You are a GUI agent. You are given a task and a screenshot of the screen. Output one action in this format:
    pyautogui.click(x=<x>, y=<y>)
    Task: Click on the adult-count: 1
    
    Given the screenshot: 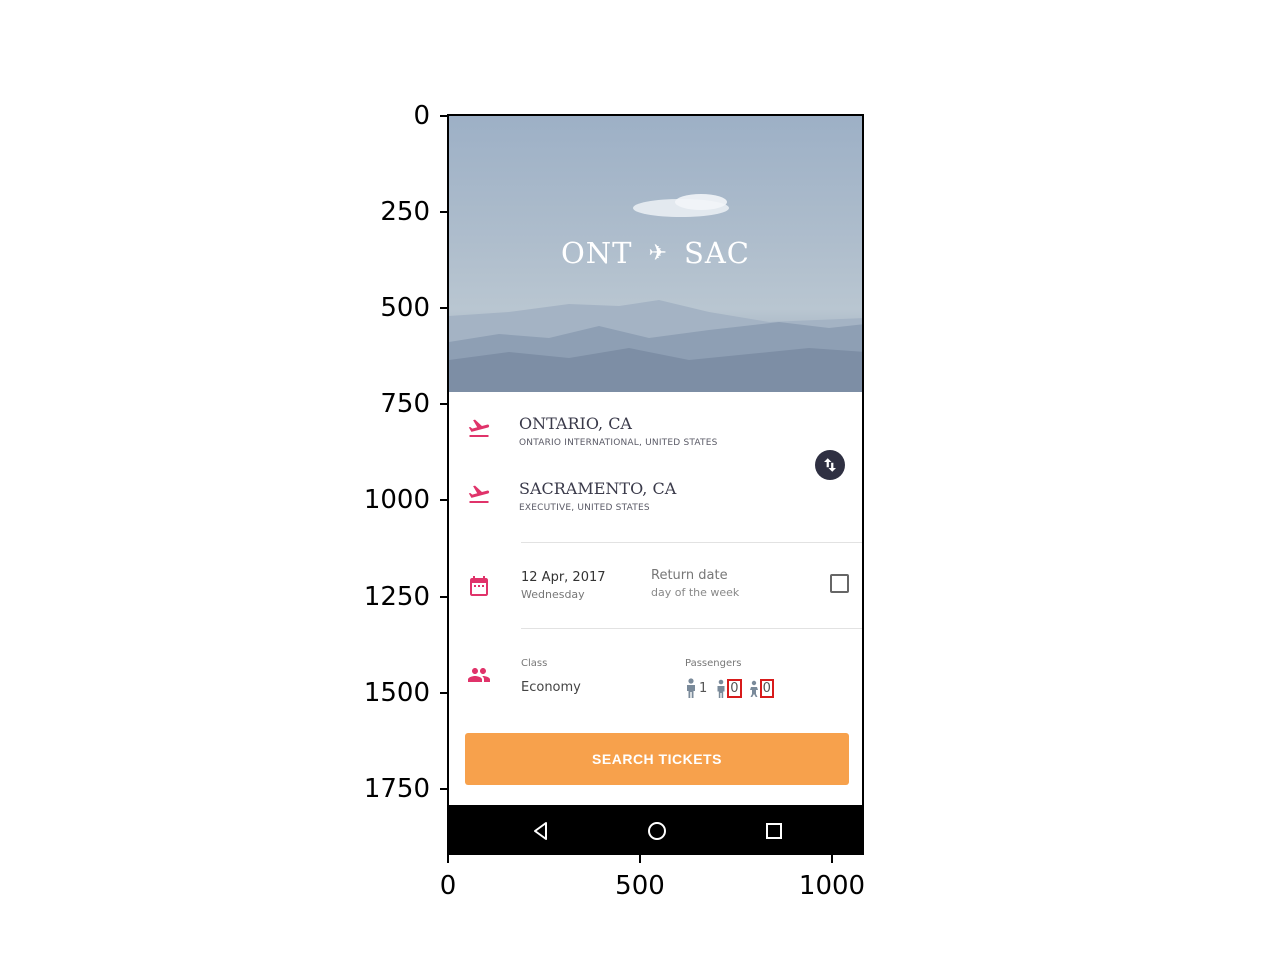 What is the action you would take?
    pyautogui.click(x=703, y=688)
    